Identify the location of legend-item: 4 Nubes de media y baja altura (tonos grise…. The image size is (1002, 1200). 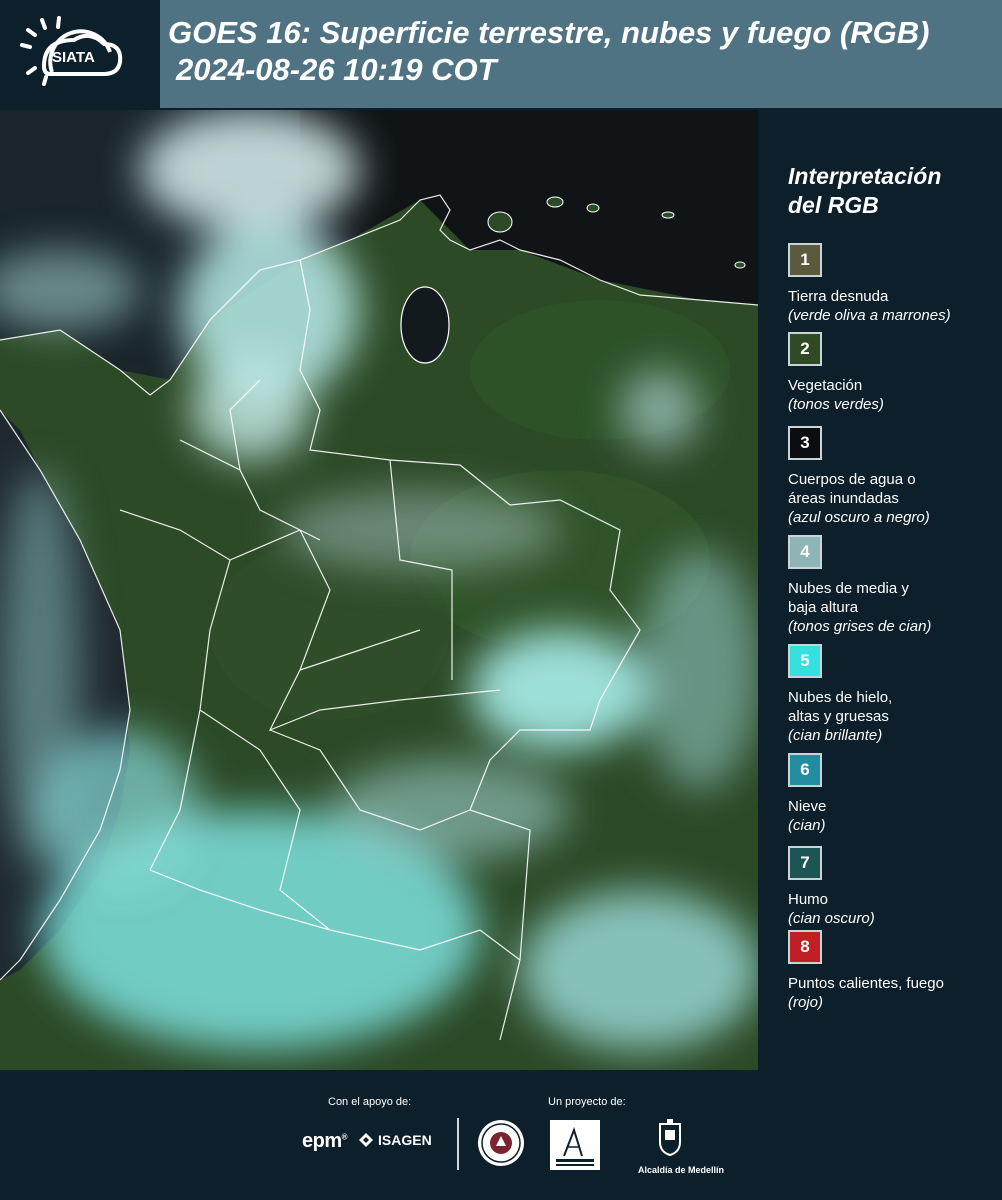
(893, 585).